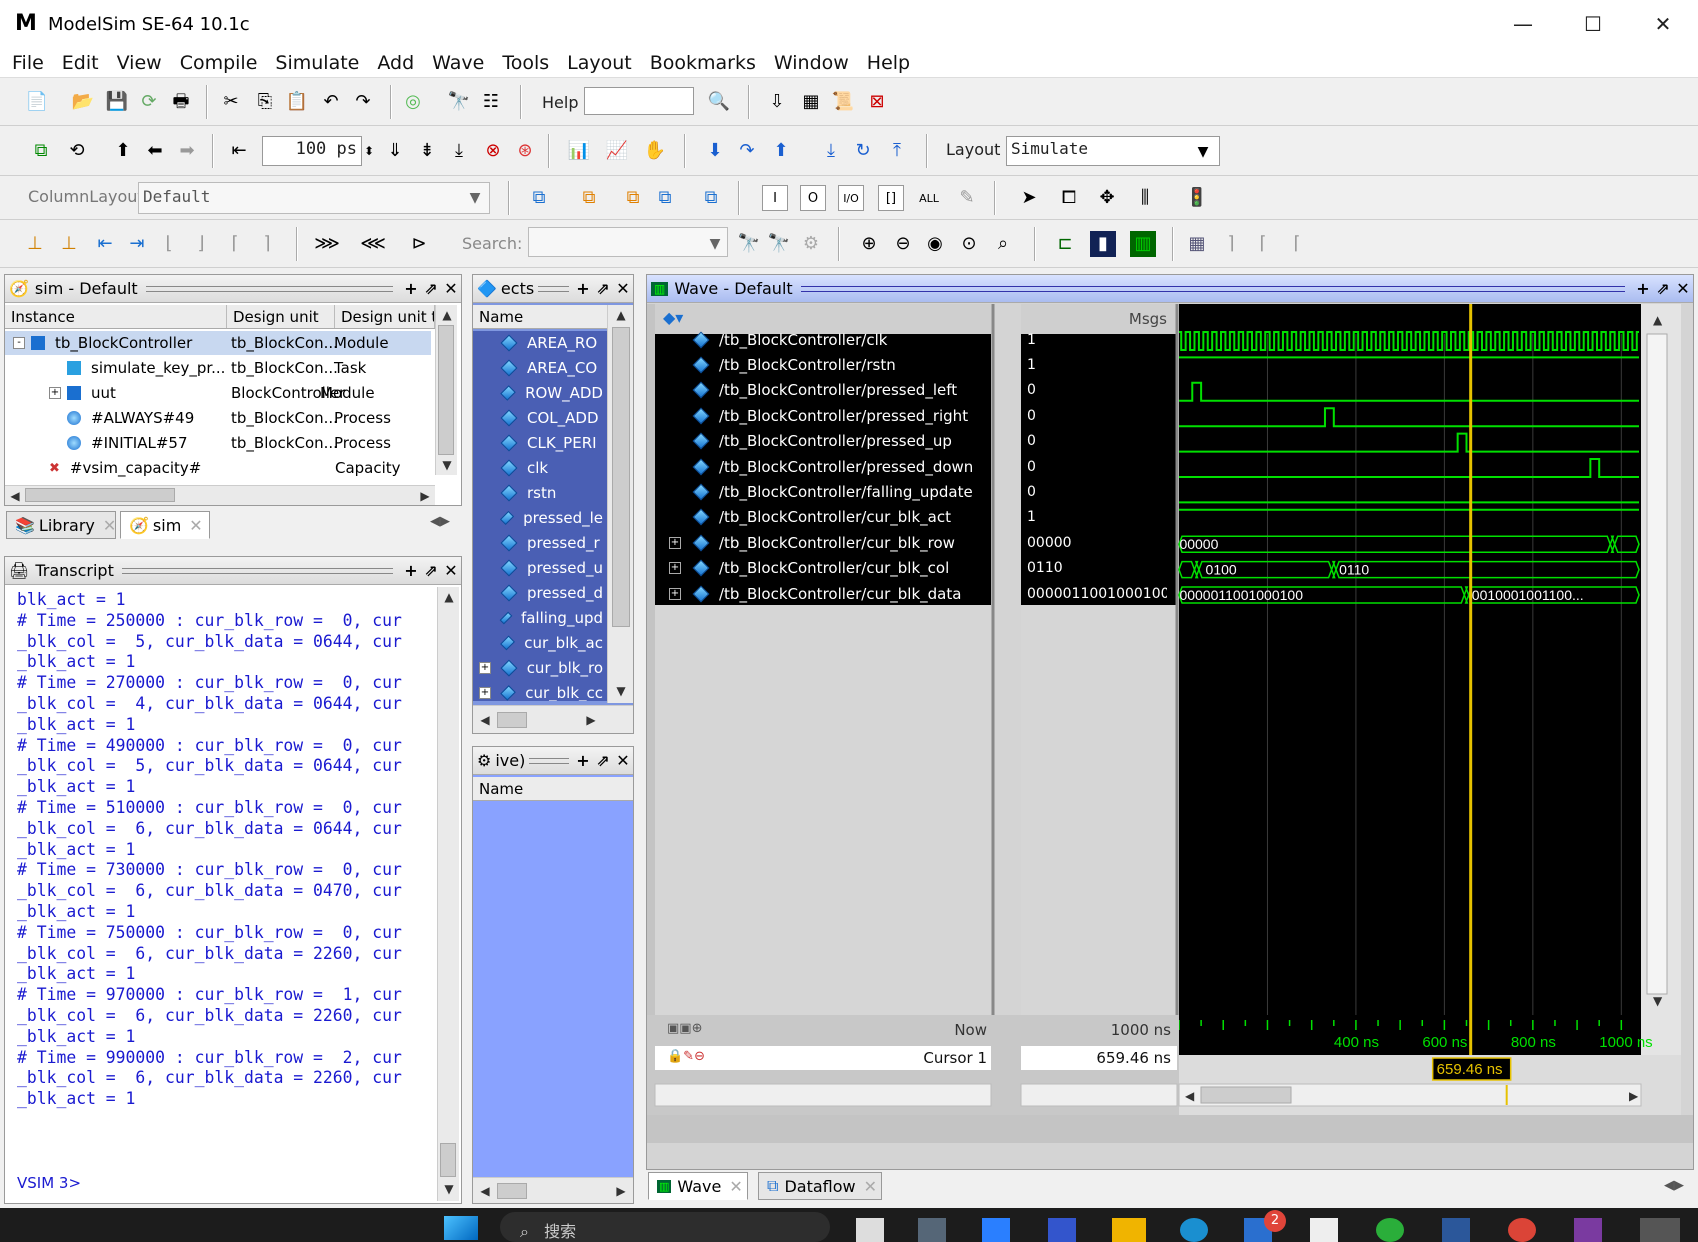 This screenshot has height=1242, width=1698. Describe the element at coordinates (26, 63) in the screenshot. I see `menu-file: File` at that location.